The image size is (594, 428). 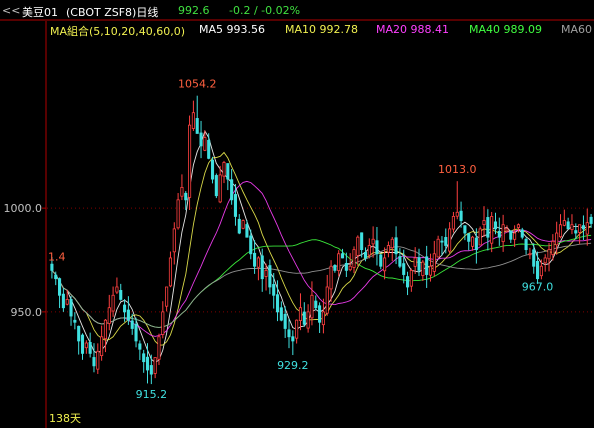 I want to click on ma5-label: MA5 993.56, so click(x=232, y=29).